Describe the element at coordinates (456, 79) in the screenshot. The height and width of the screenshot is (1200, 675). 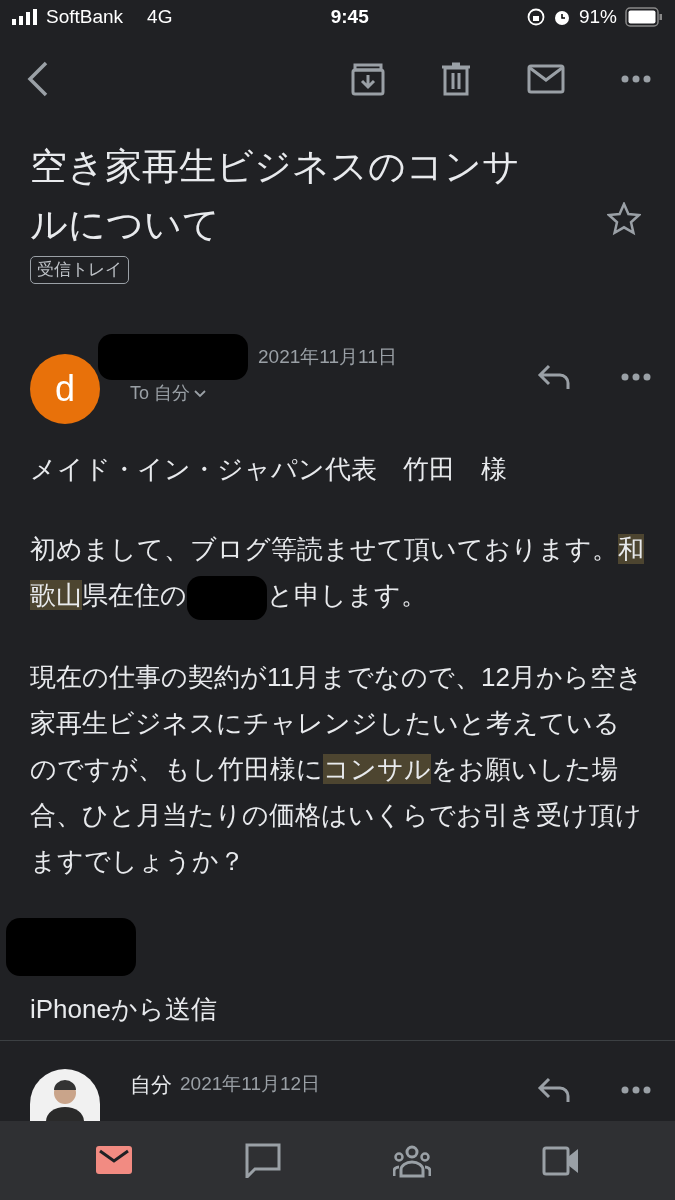
I see `delete-icon` at that location.